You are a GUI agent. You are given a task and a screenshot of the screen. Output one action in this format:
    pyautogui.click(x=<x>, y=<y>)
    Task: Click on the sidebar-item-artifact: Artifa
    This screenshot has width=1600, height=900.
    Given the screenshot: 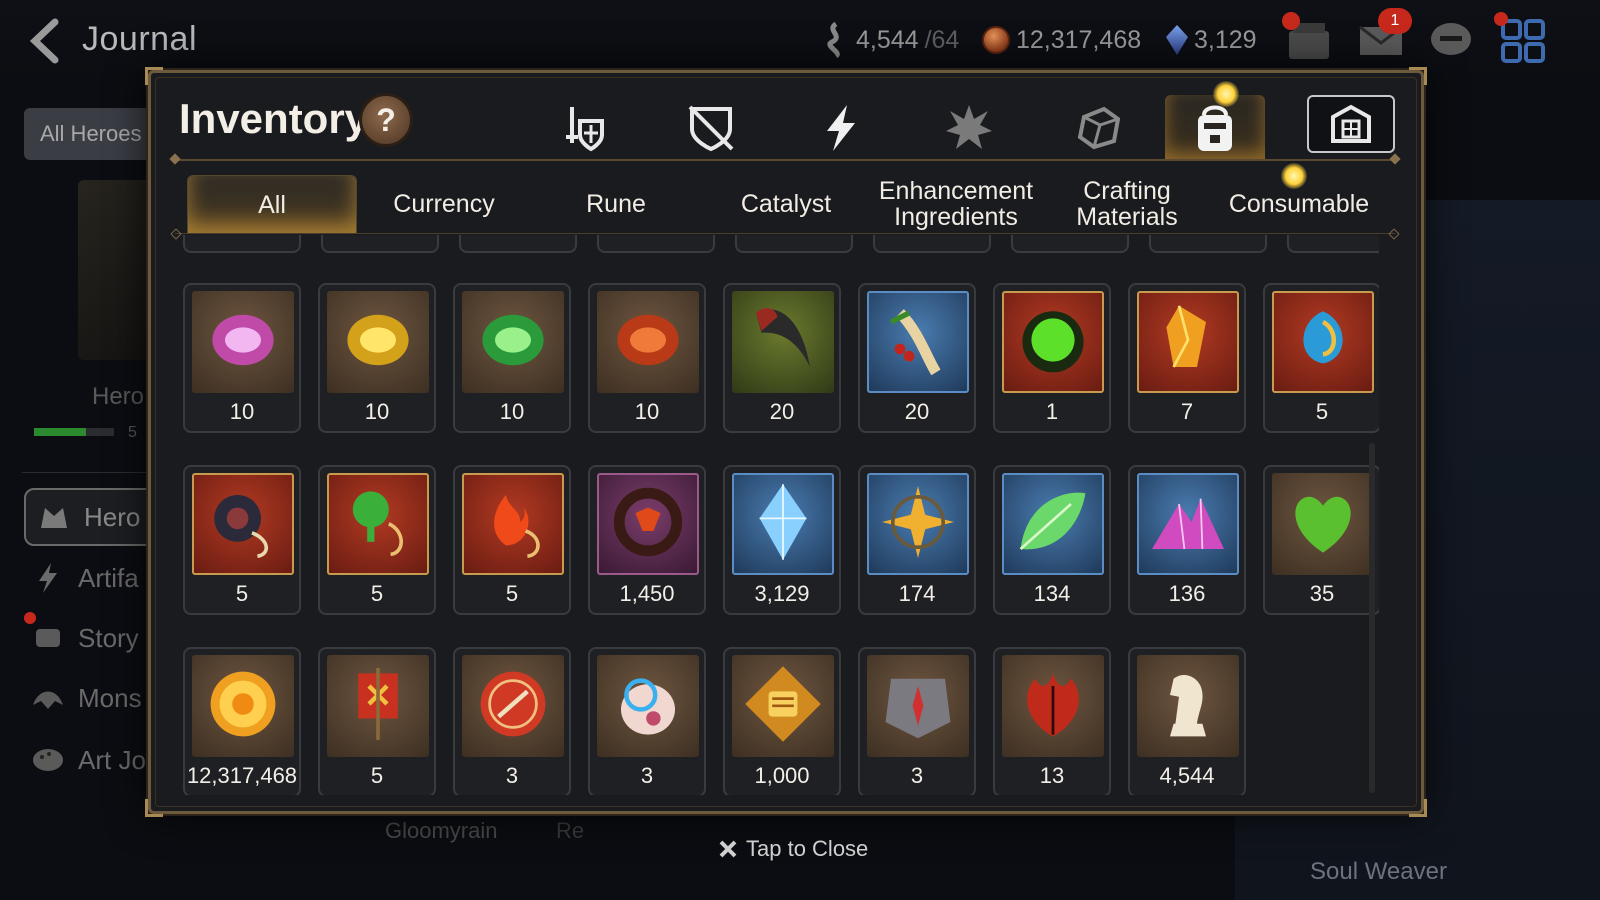 What is the action you would take?
    pyautogui.click(x=84, y=578)
    